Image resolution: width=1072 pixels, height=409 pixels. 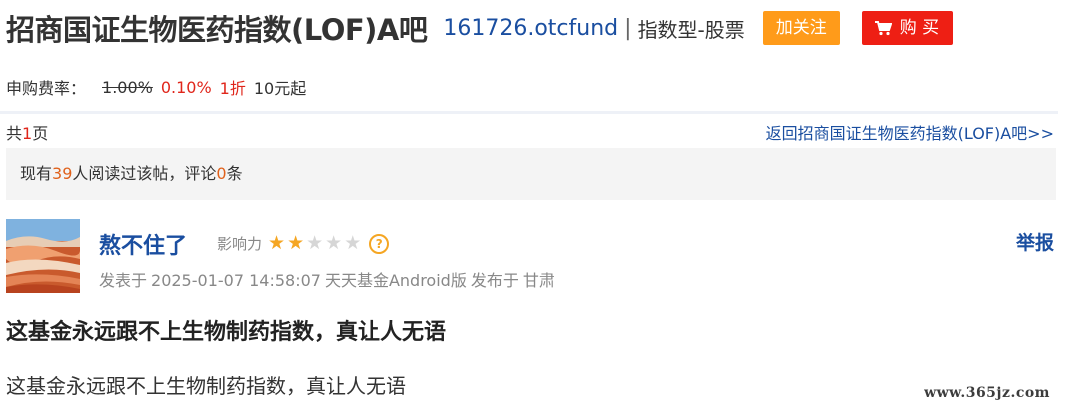 I want to click on fee-discount: 1折, so click(x=232, y=88).